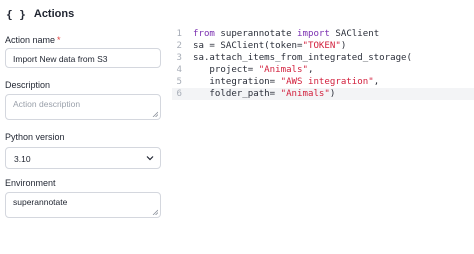  Describe the element at coordinates (327, 82) in the screenshot. I see `code-string: "AWS integration"` at that location.